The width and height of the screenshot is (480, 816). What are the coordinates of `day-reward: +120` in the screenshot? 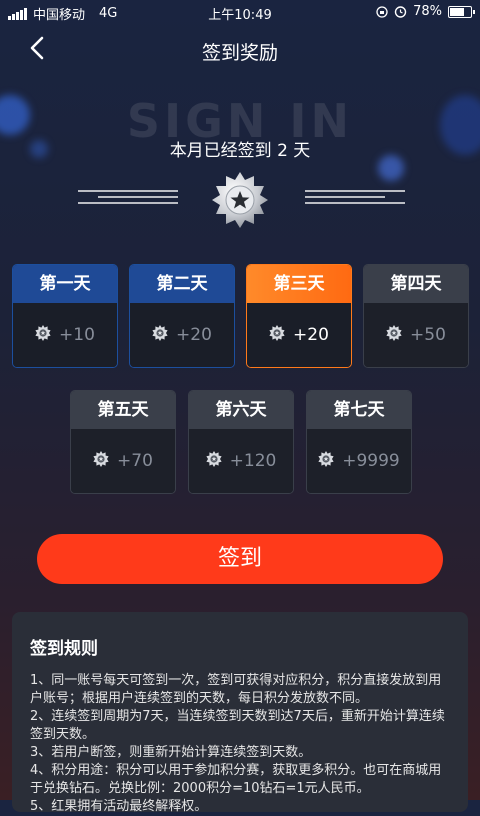 It's located at (241, 461).